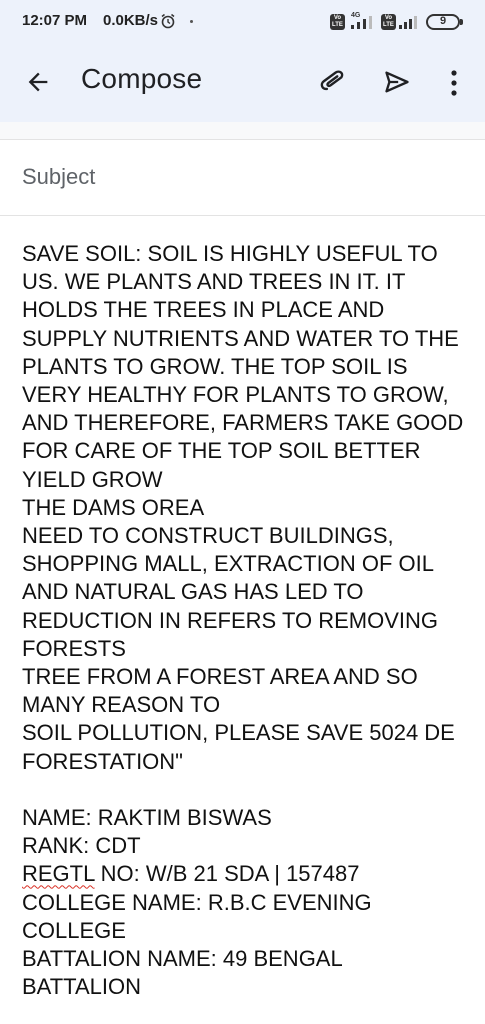 This screenshot has height=1024, width=485. What do you see at coordinates (81, 987) in the screenshot?
I see `signoff-battalion-line2: BATTALION` at bounding box center [81, 987].